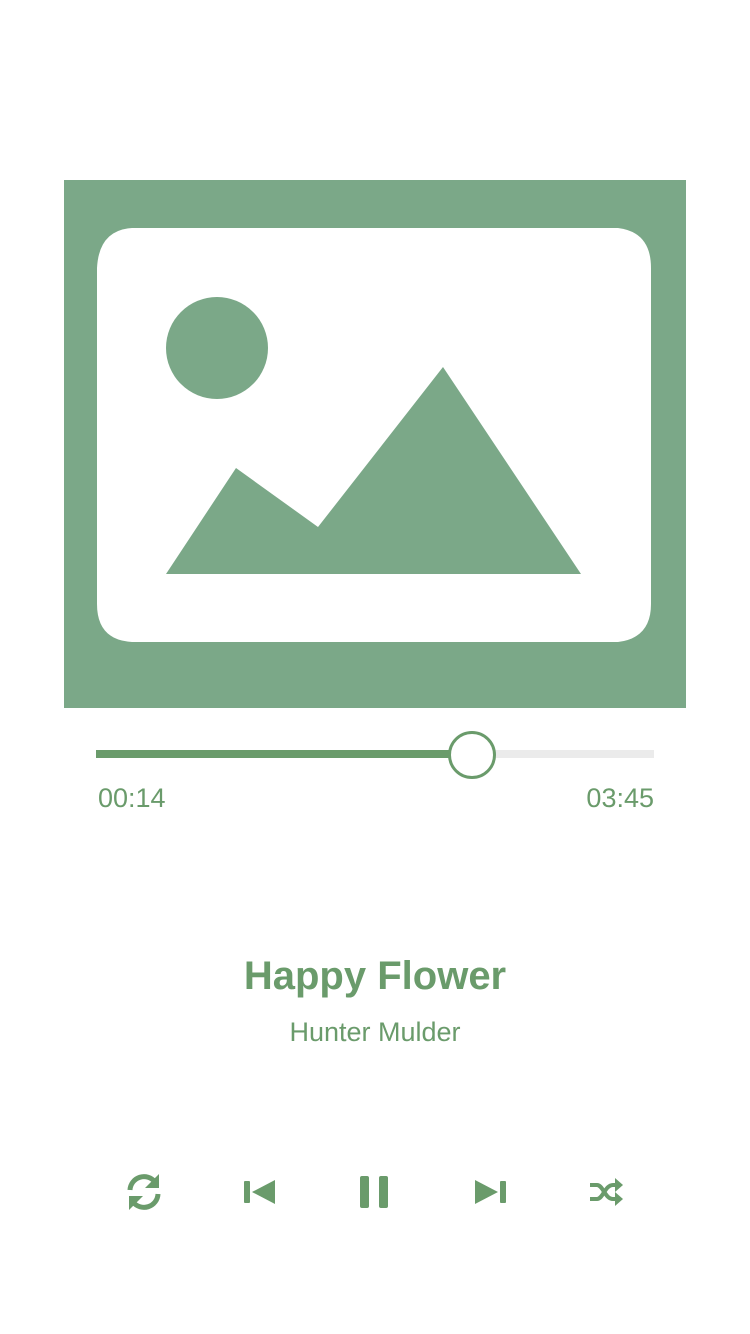 The height and width of the screenshot is (1334, 750). I want to click on previous-button, so click(260, 1192).